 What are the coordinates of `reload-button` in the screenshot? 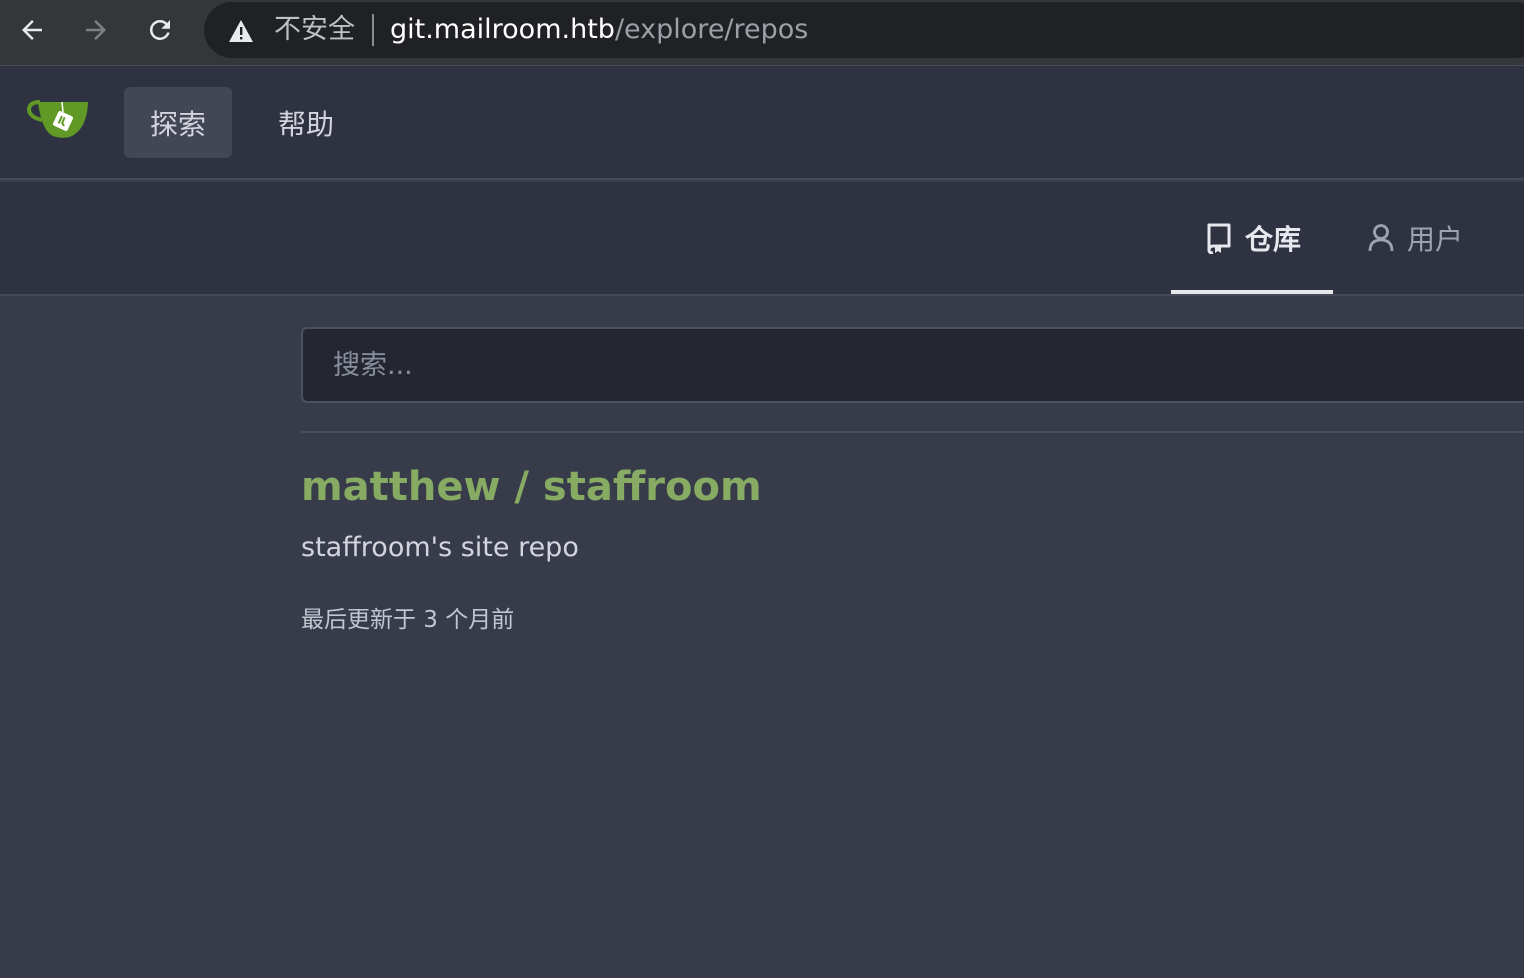 It's located at (160, 30).